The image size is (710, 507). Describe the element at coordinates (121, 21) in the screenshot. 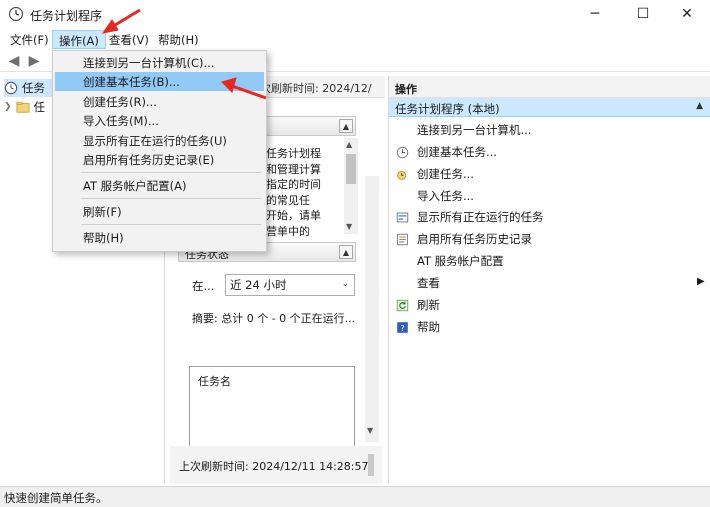

I see `annotation-arrow-menu` at that location.